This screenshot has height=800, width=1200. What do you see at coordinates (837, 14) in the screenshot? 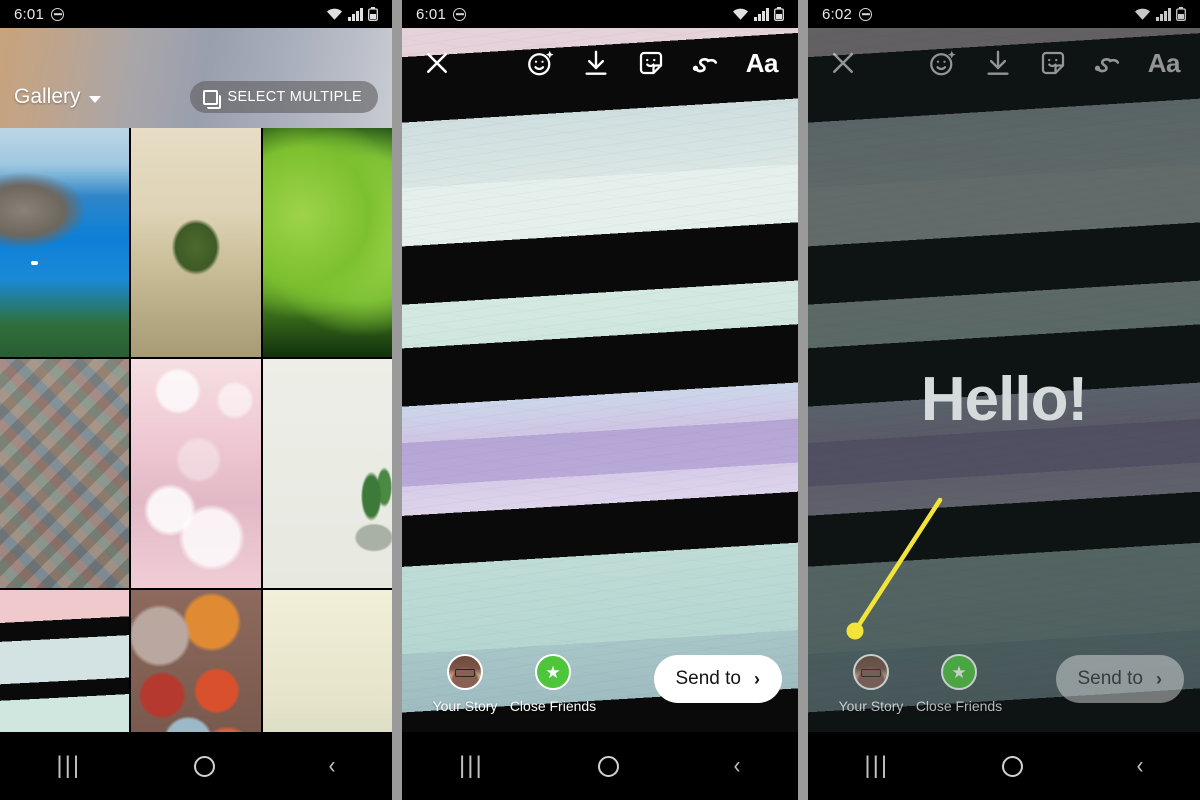
I see `status-time: 6:02` at bounding box center [837, 14].